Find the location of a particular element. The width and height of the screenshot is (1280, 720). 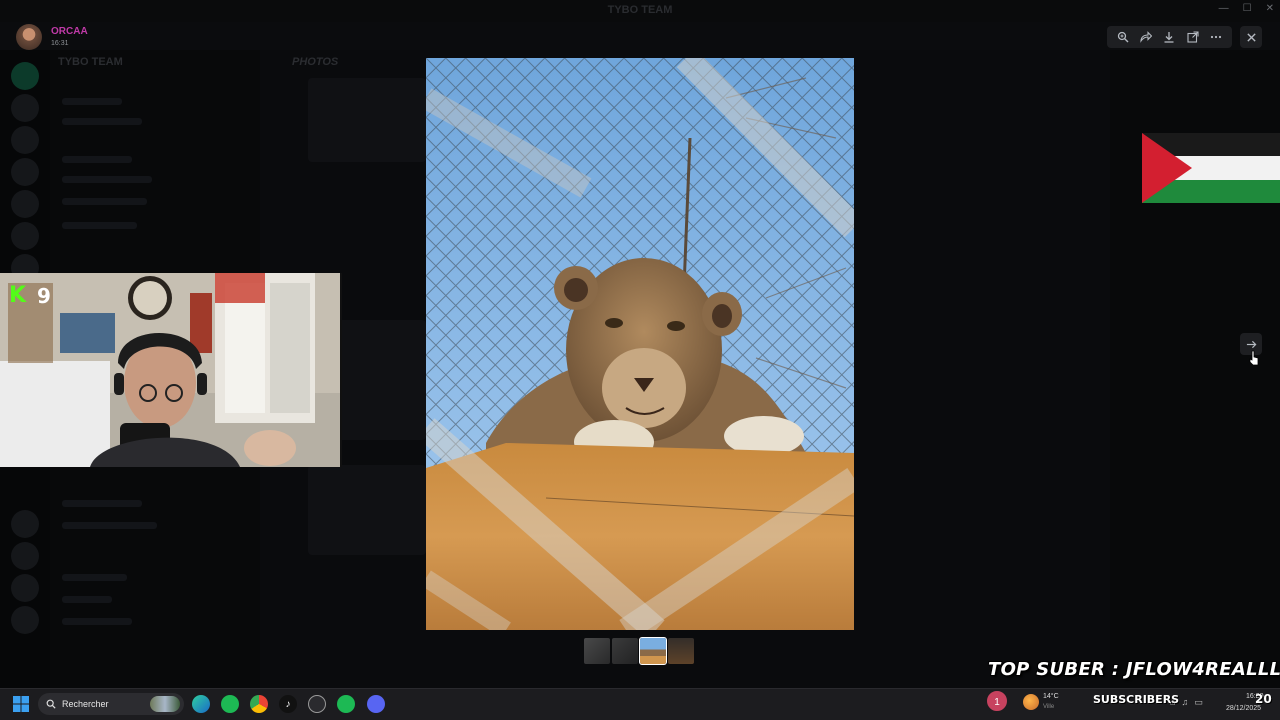

system-tray: ⌂ ♫ ▭ is located at coordinates (1186, 702).